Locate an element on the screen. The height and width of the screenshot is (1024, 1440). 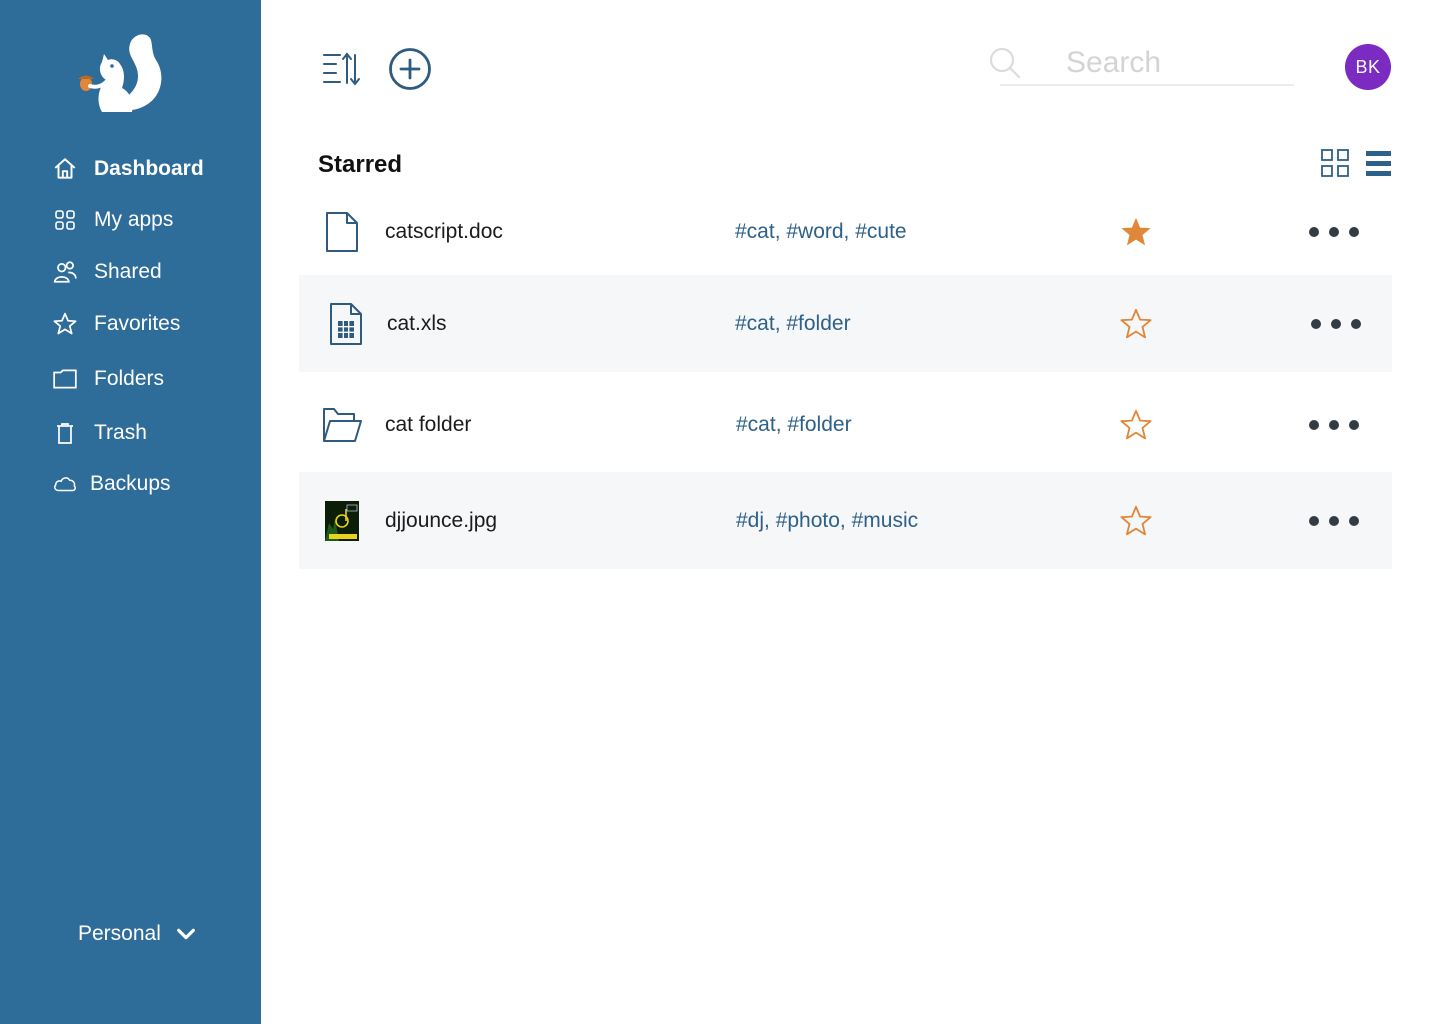
file-row: djjounce.jpg #dj, #photo, #music is located at coordinates (845, 520).